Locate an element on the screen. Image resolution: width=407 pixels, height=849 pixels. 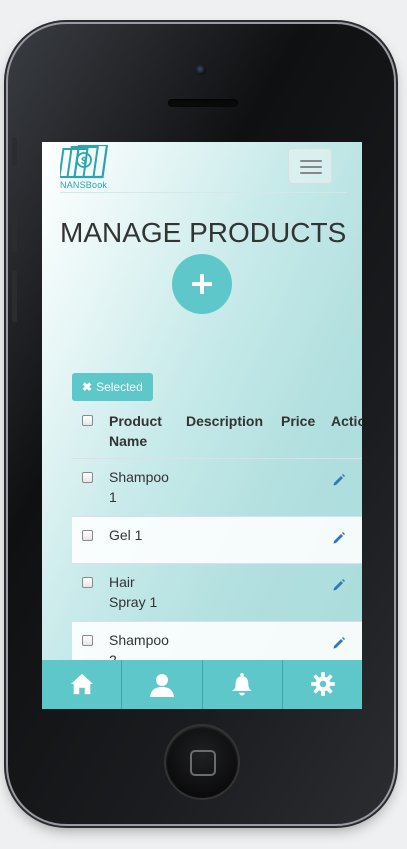
bell-icon is located at coordinates (241, 684).